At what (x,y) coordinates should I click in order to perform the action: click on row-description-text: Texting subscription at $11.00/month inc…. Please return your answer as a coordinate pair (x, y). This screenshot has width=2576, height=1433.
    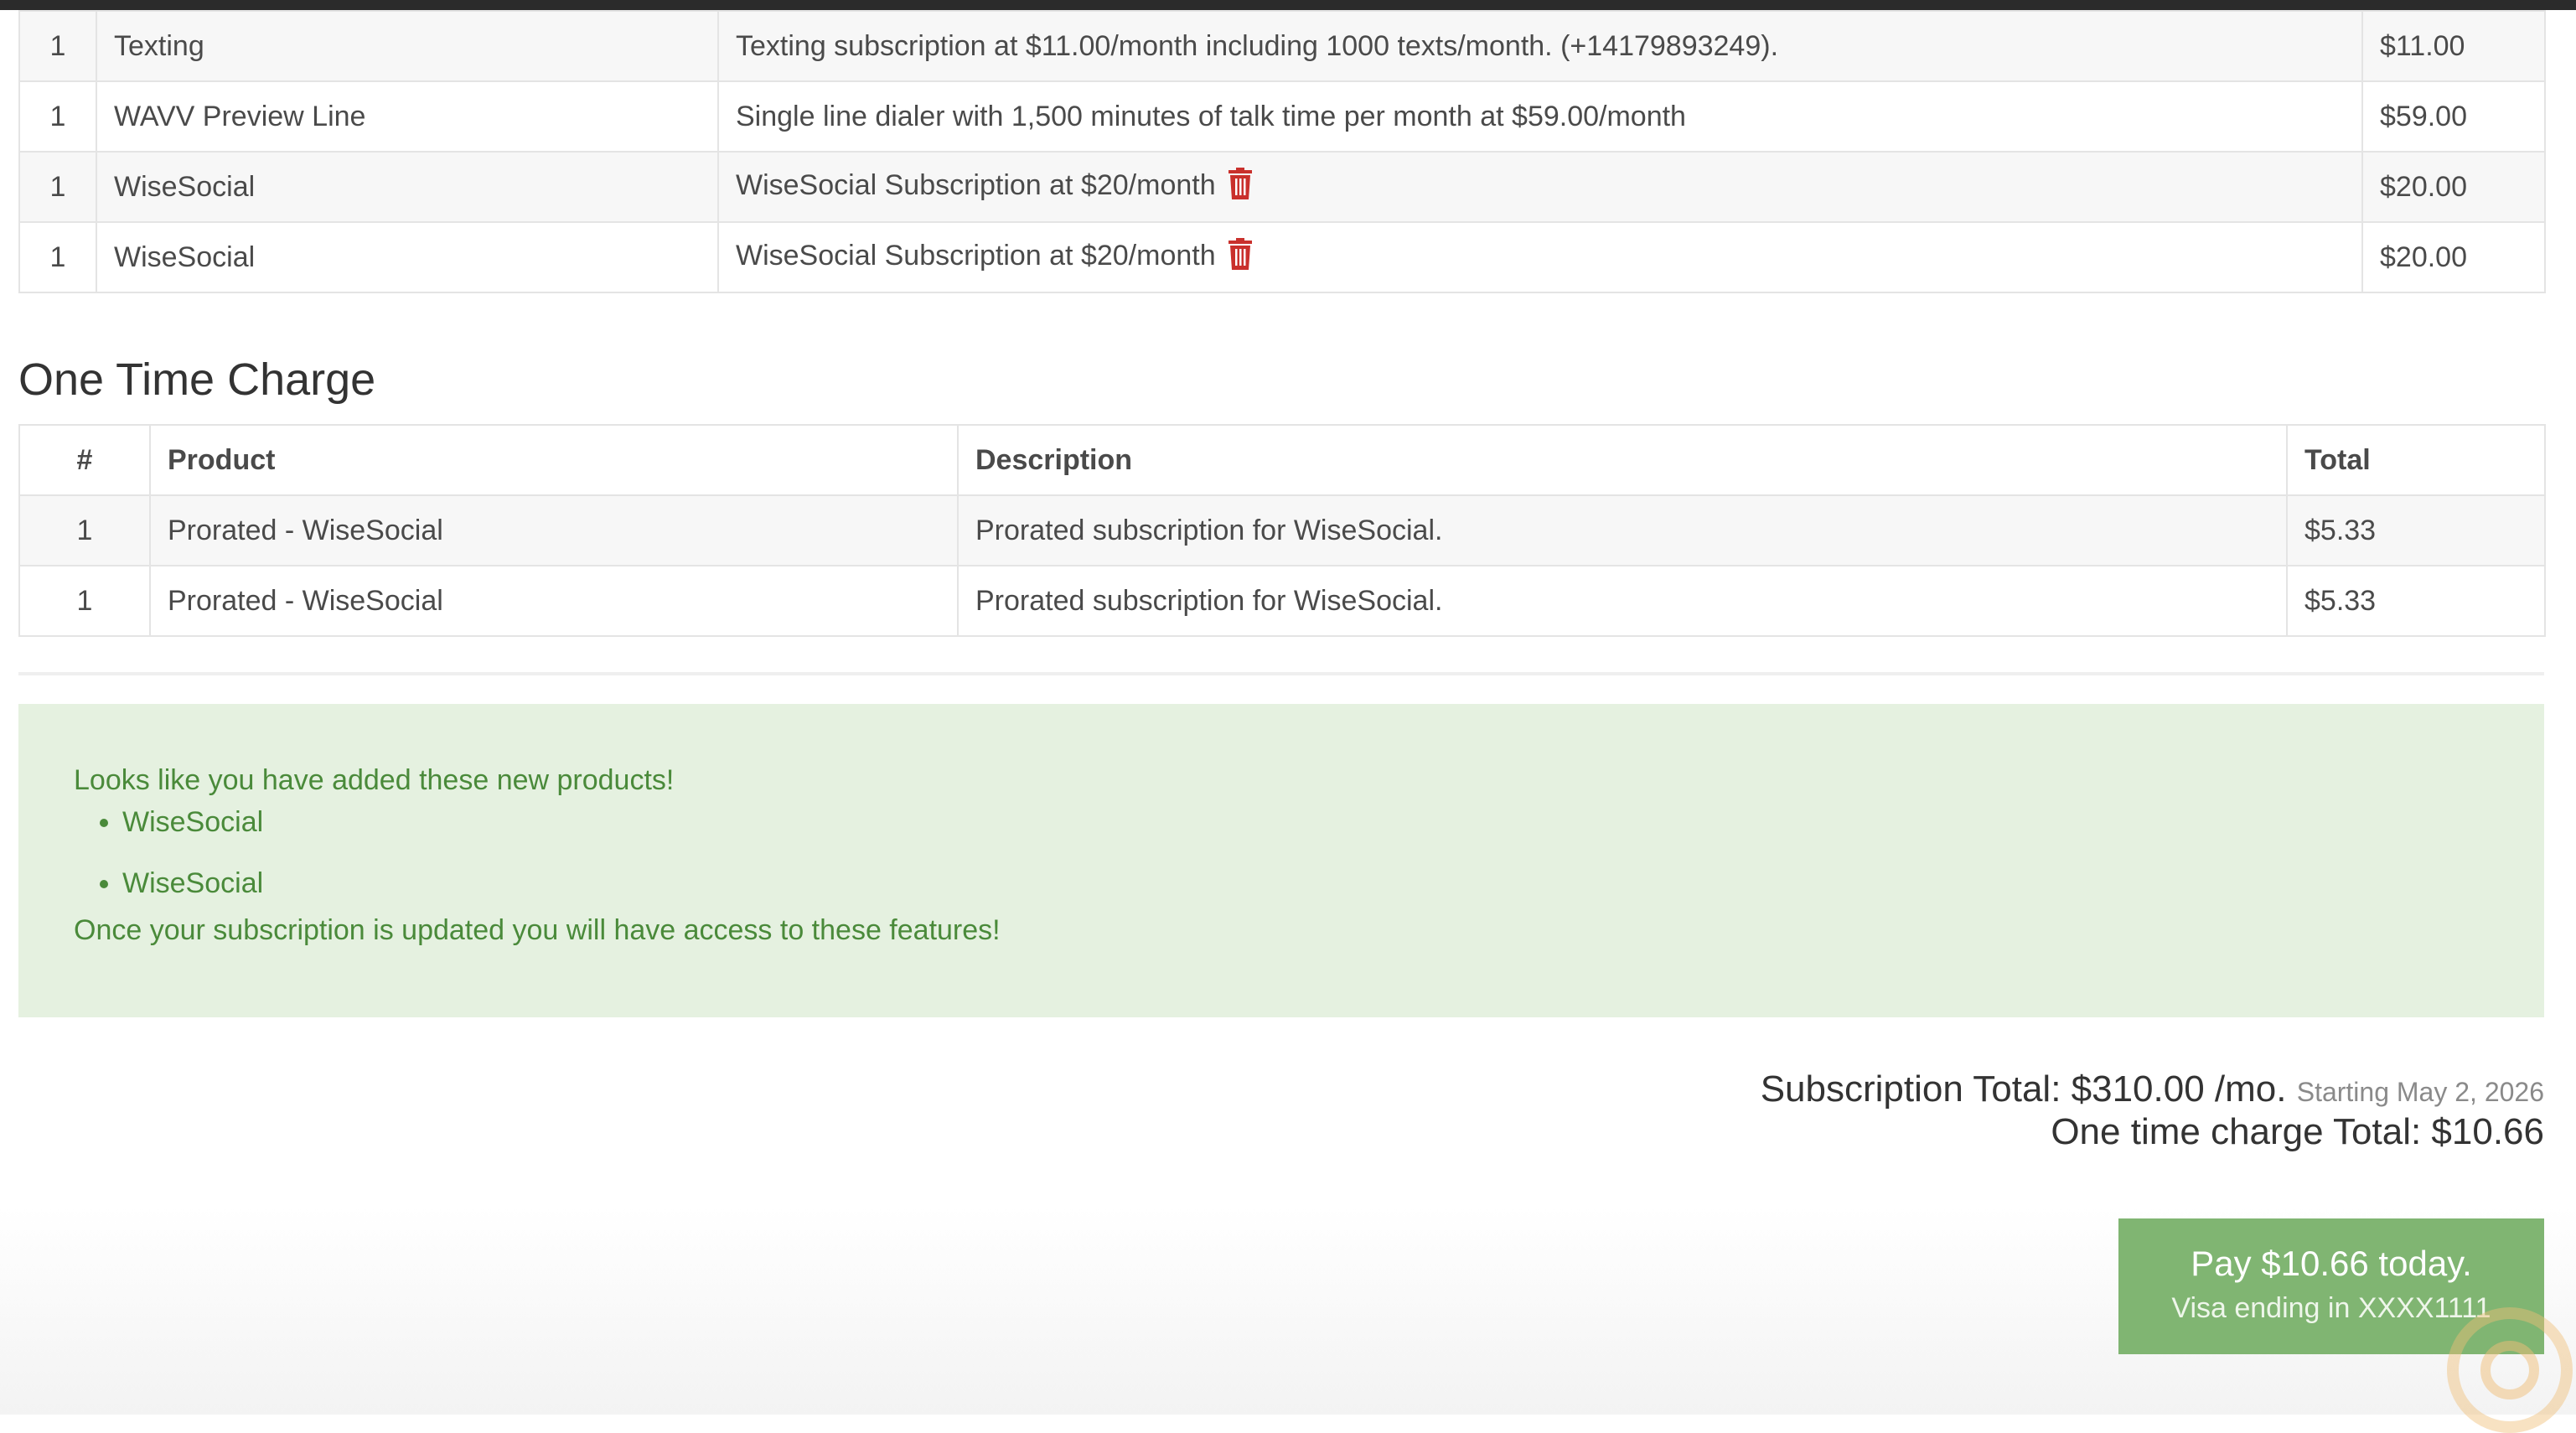
    Looking at the image, I should click on (1257, 45).